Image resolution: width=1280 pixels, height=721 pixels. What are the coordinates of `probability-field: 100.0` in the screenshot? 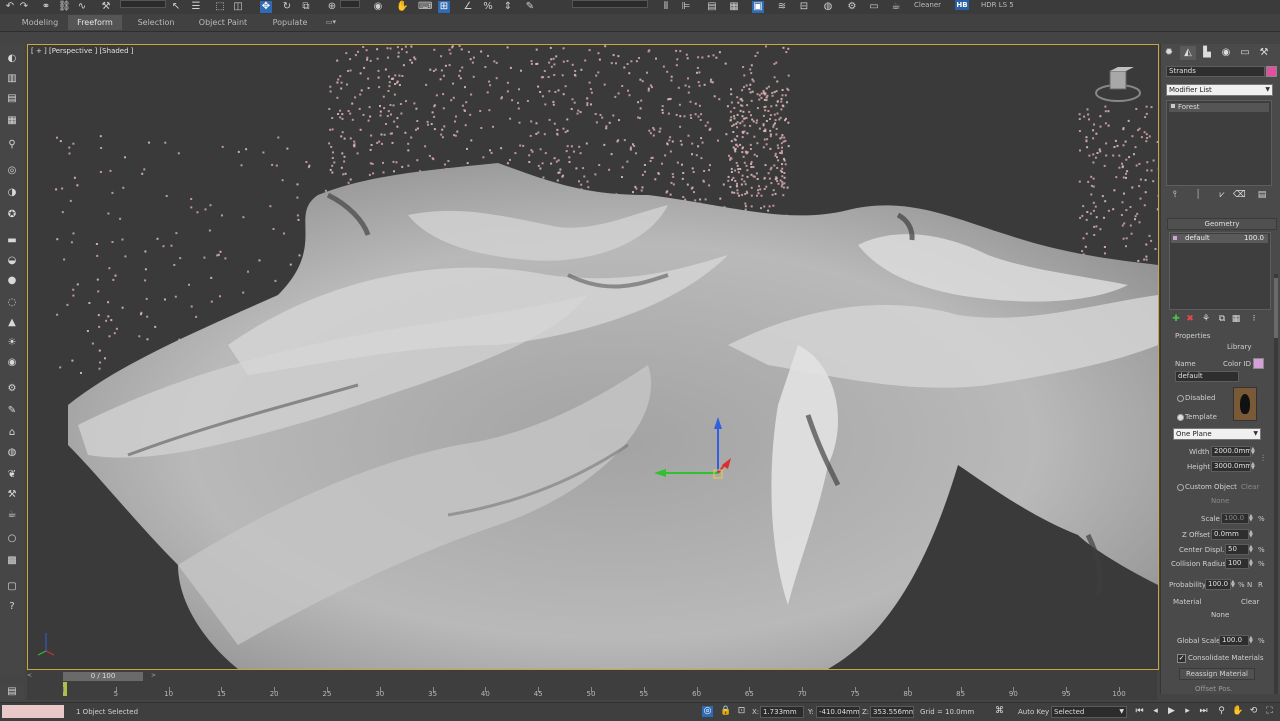 It's located at (1218, 584).